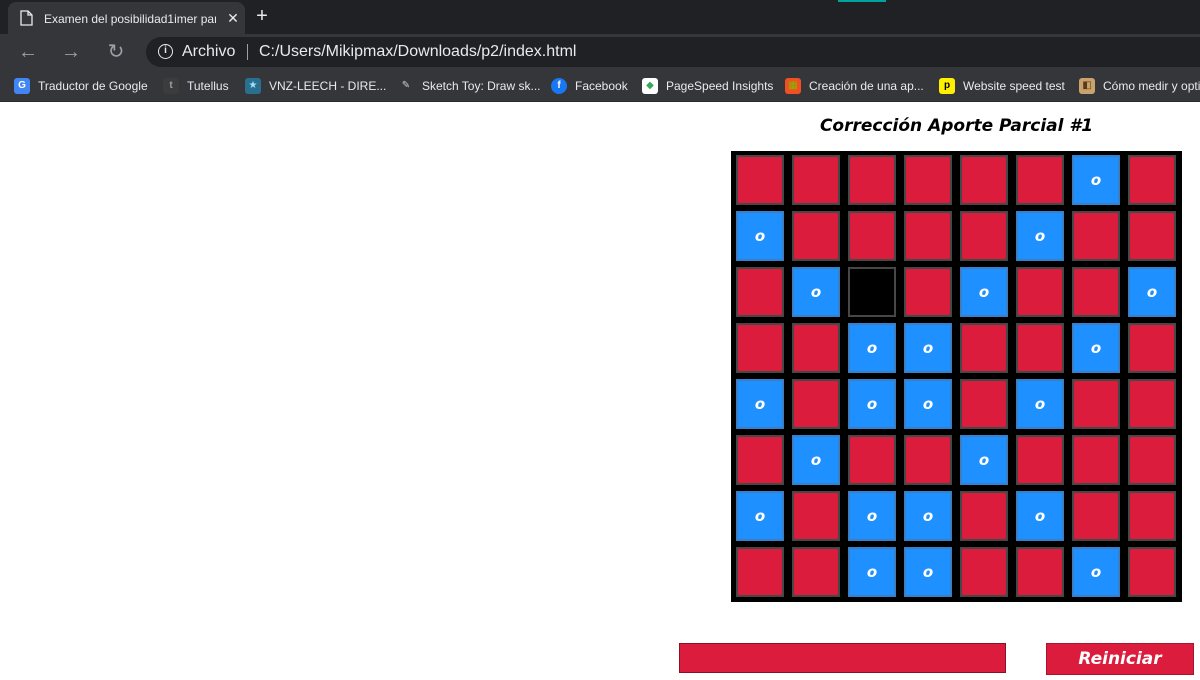  What do you see at coordinates (262, 16) in the screenshot?
I see `new-tab-button: +` at bounding box center [262, 16].